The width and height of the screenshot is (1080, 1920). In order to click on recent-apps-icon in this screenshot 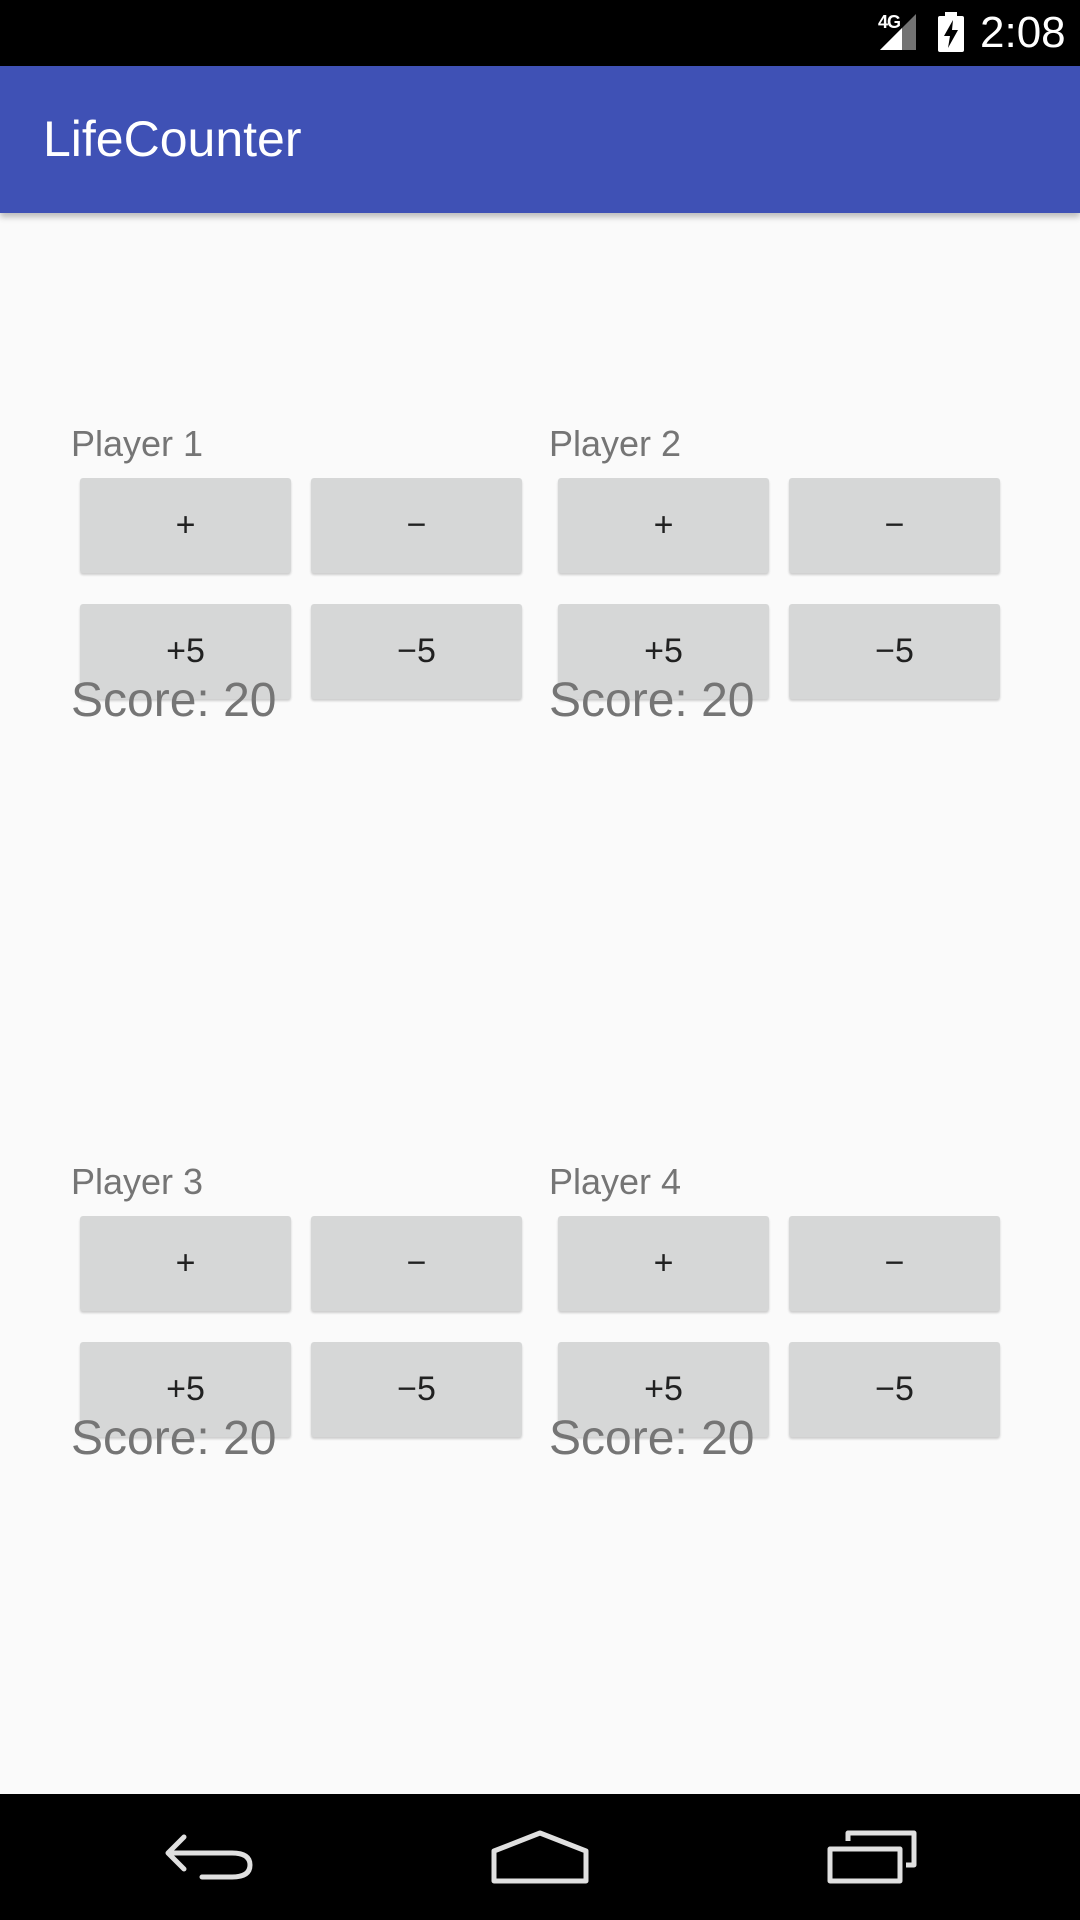, I will do `click(872, 1857)`.